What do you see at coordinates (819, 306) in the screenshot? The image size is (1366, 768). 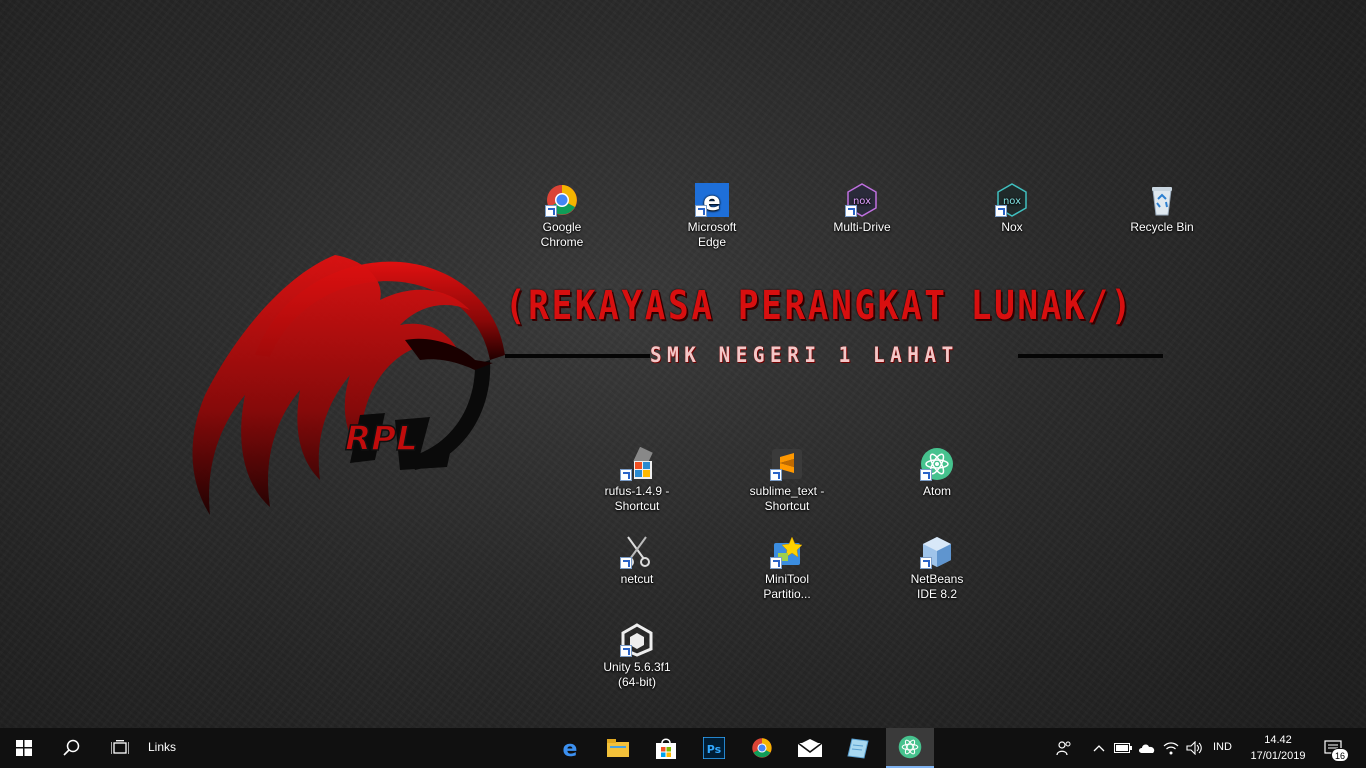 I see `wallpaper-title: (REKAYASA PERANGKAT LUNAK/)` at bounding box center [819, 306].